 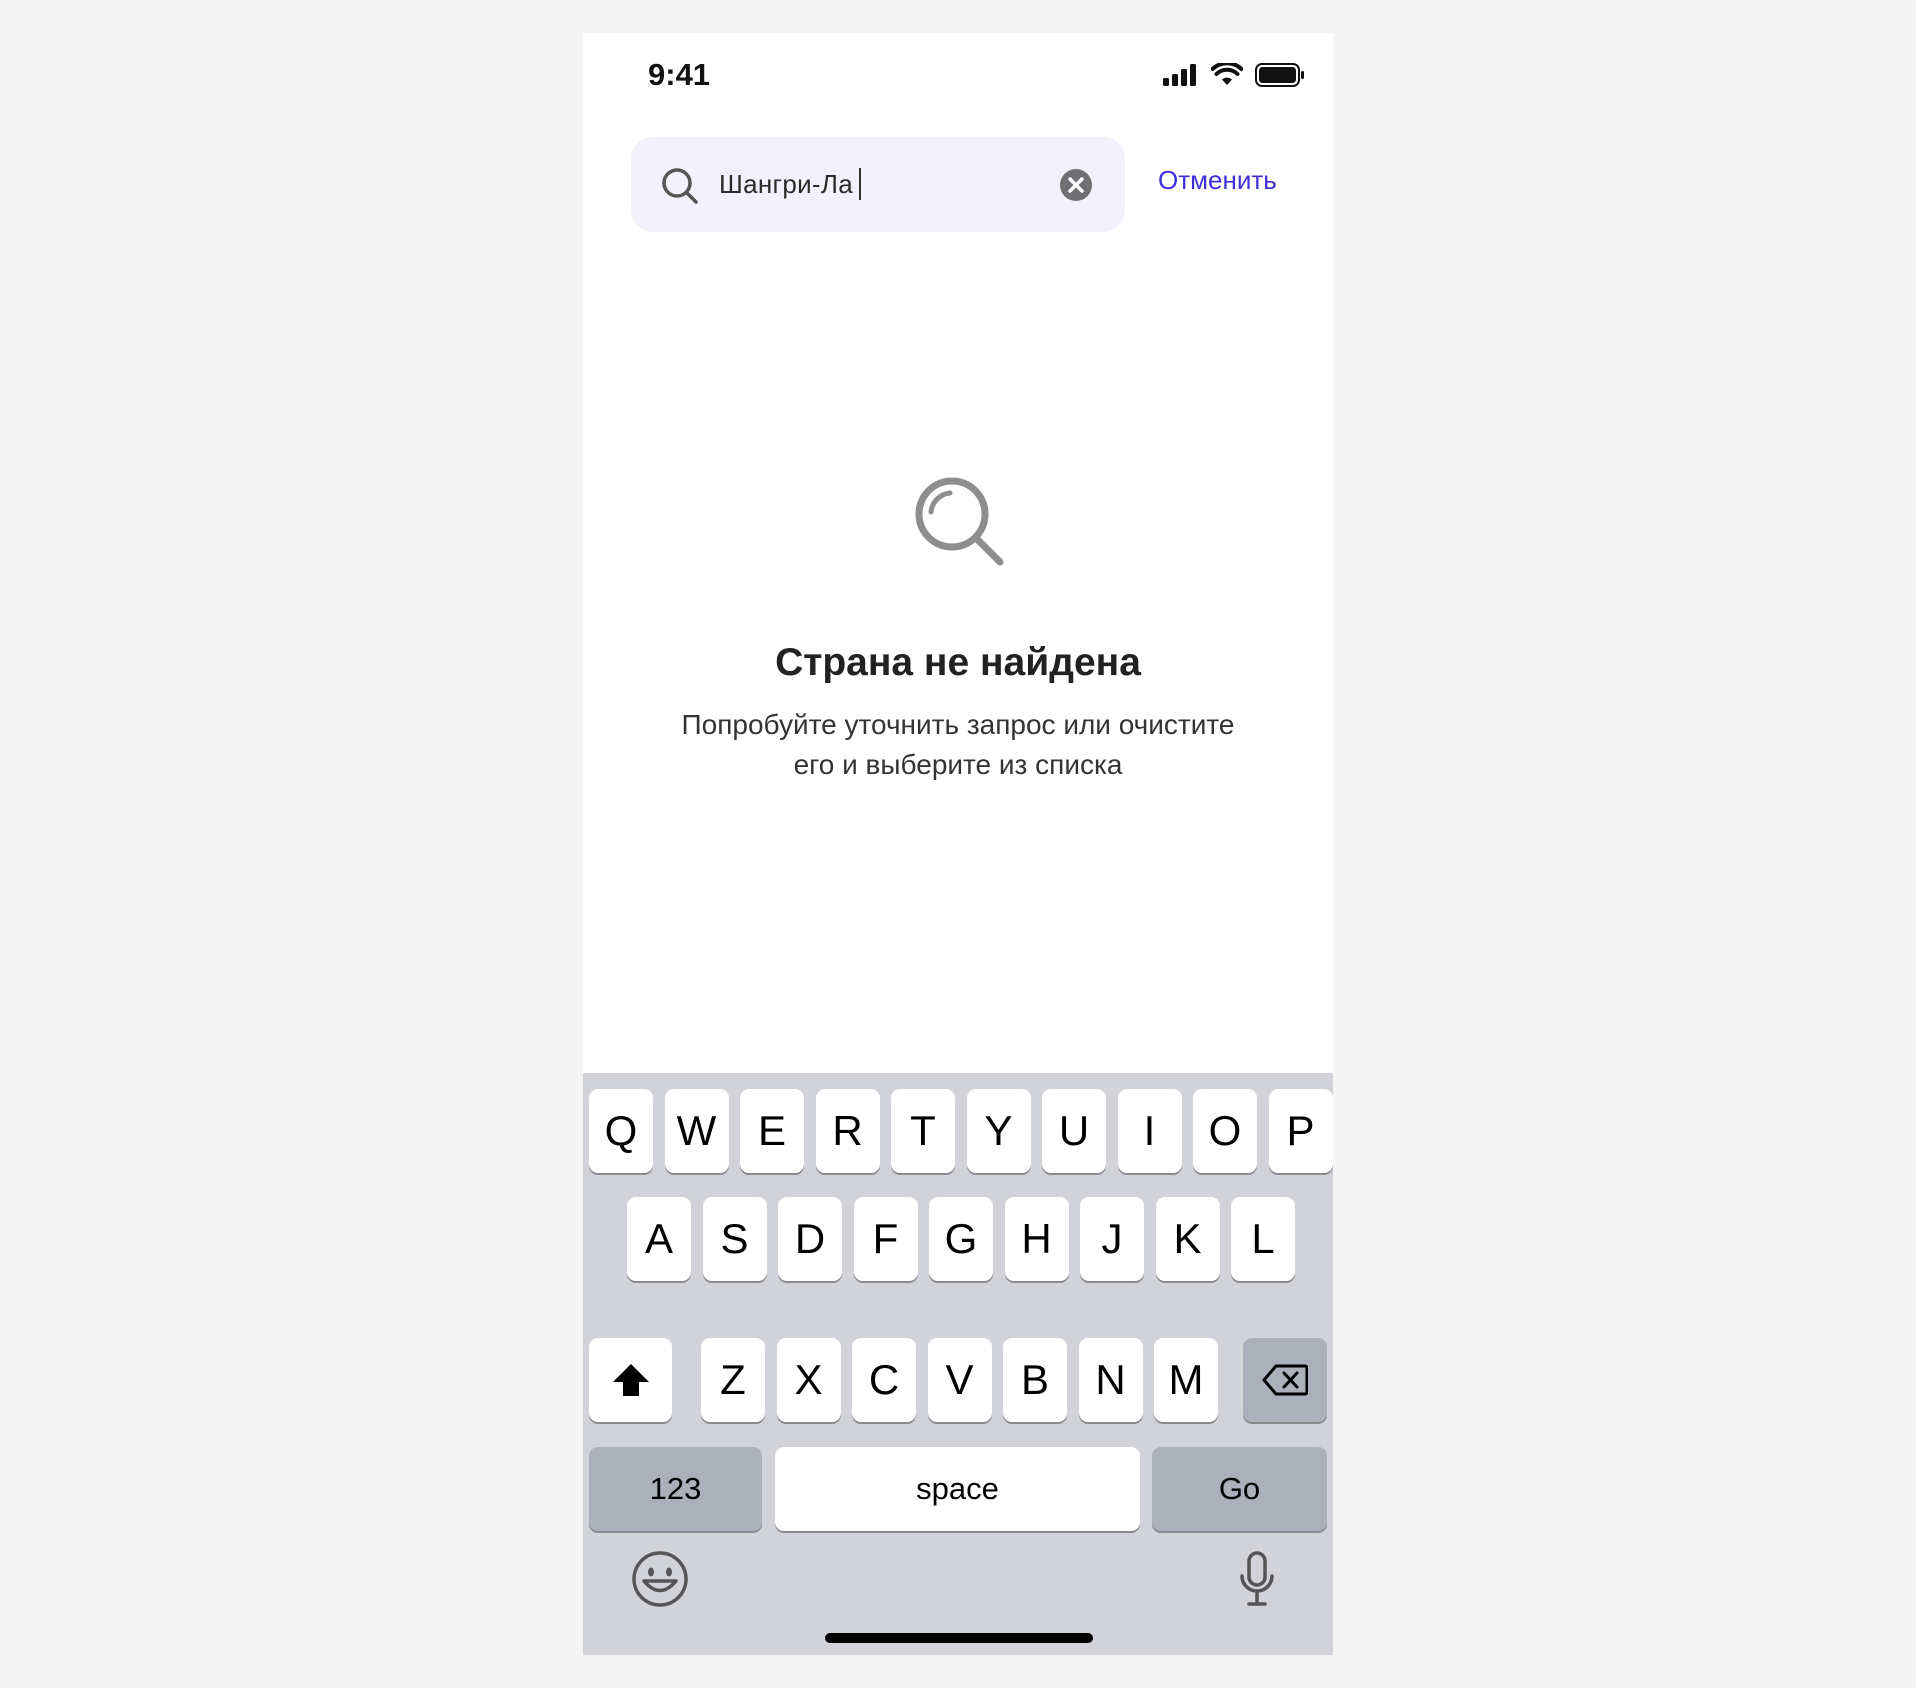 What do you see at coordinates (1112, 1239) in the screenshot?
I see `key-j: J` at bounding box center [1112, 1239].